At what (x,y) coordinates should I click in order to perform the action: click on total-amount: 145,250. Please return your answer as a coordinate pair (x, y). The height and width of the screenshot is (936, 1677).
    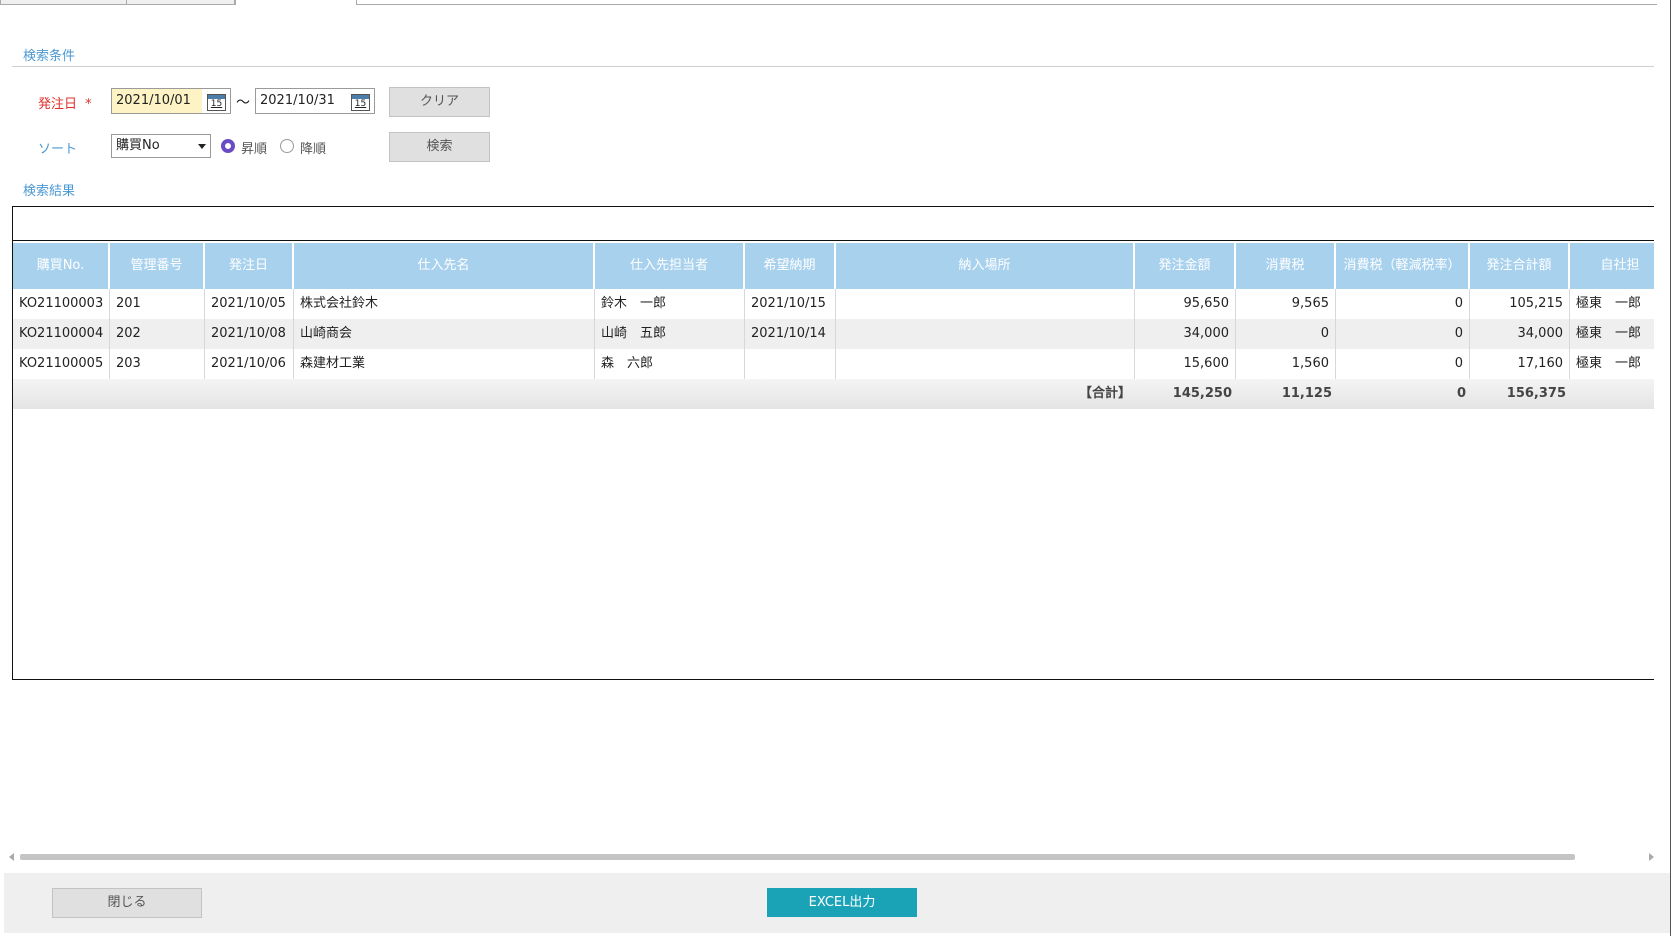
    Looking at the image, I should click on (1202, 393).